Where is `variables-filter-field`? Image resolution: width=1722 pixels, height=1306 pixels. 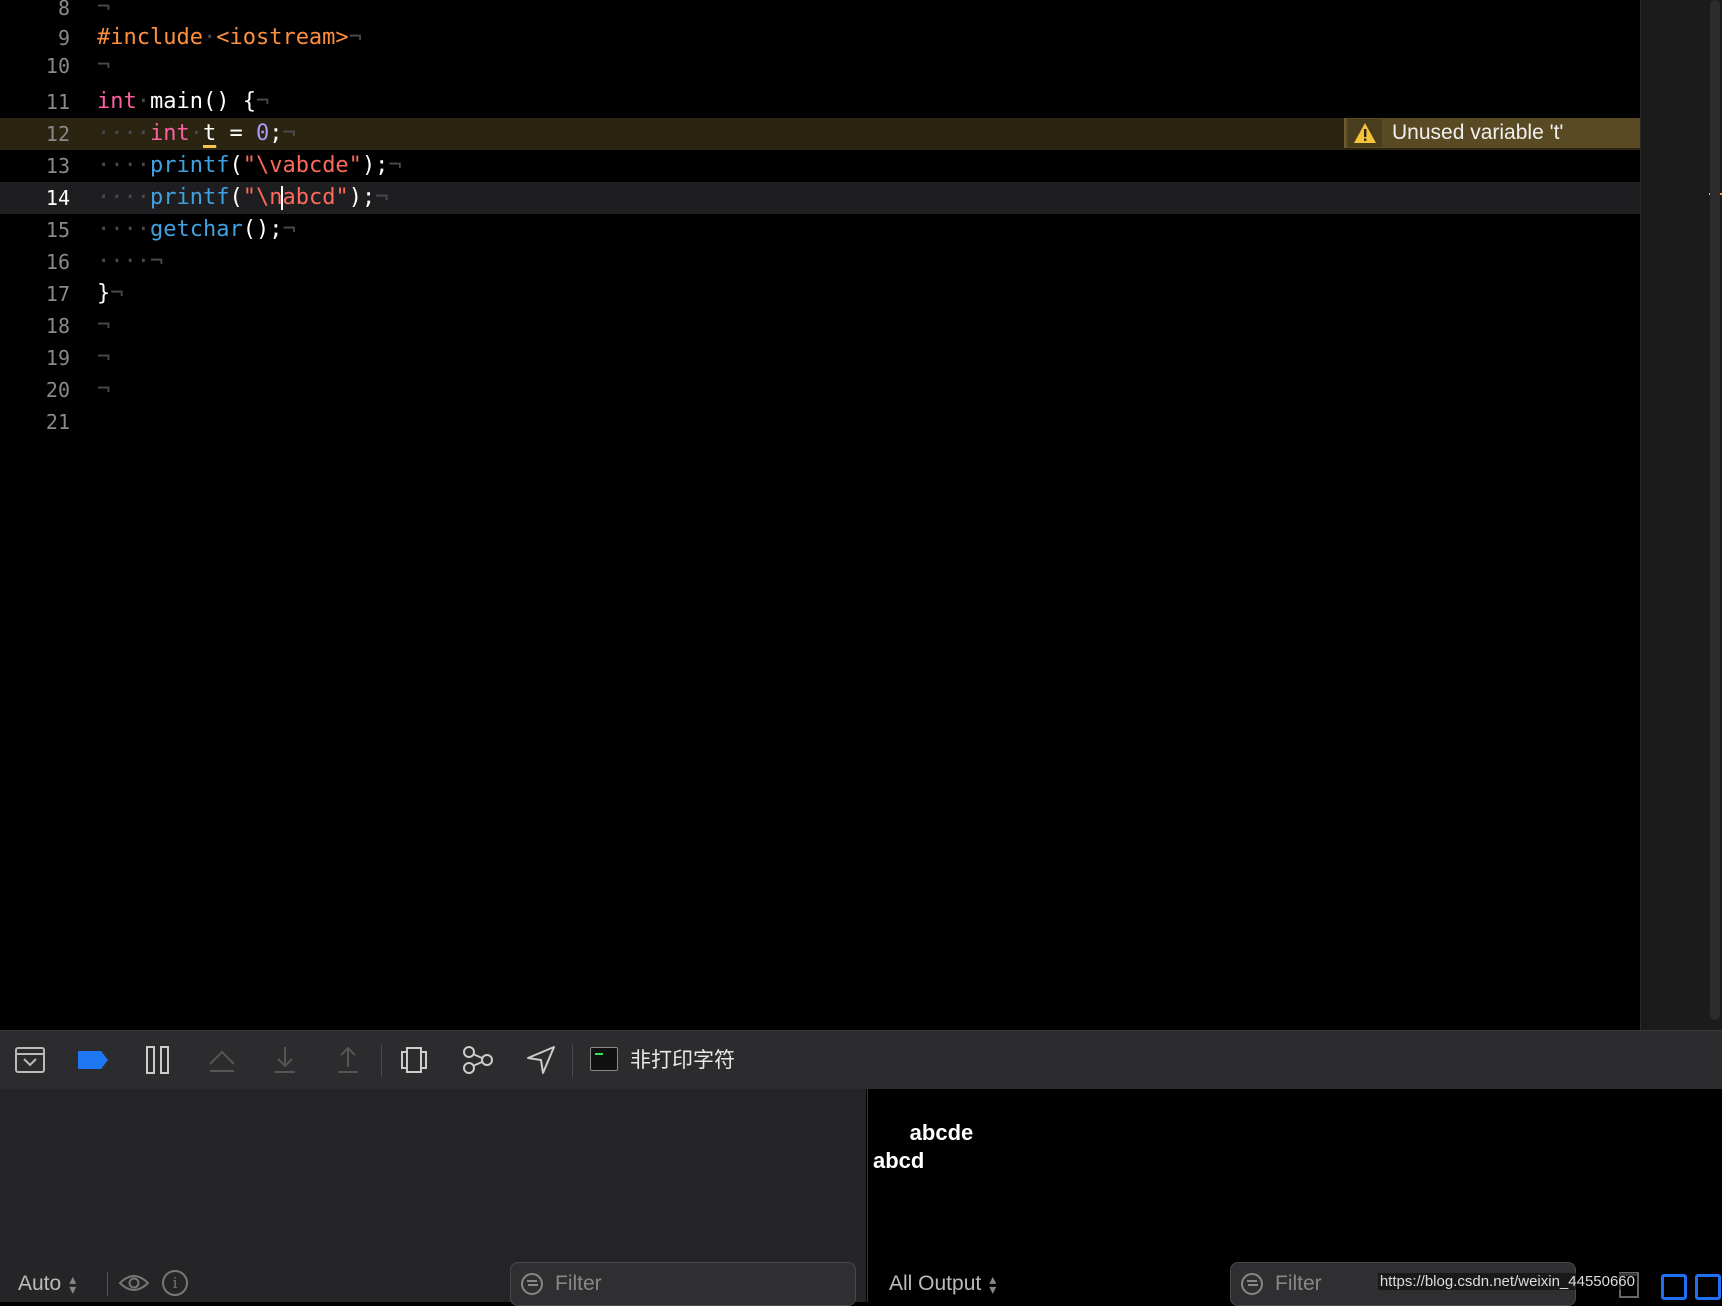 variables-filter-field is located at coordinates (683, 1284).